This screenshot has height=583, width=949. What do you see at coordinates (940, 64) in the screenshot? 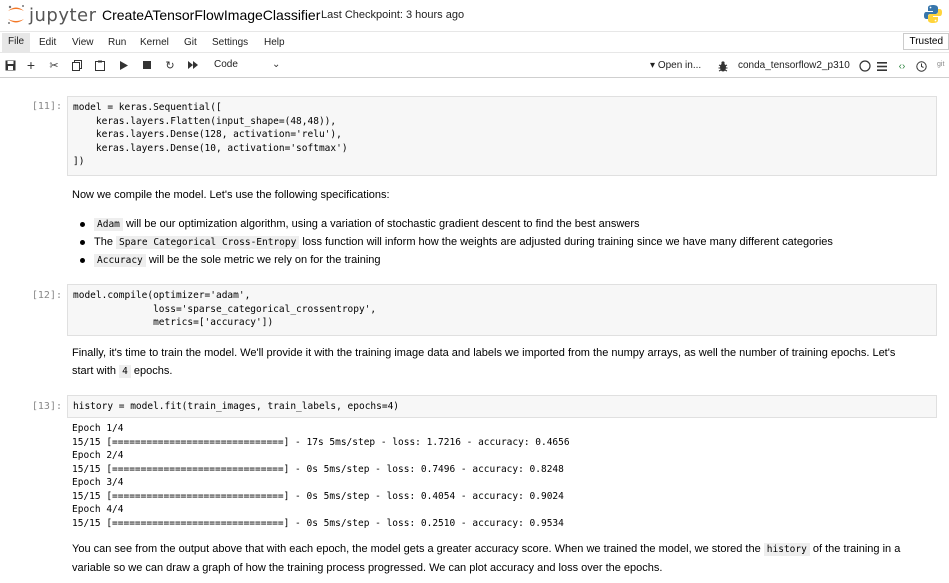
I see `git-label: git` at bounding box center [940, 64].